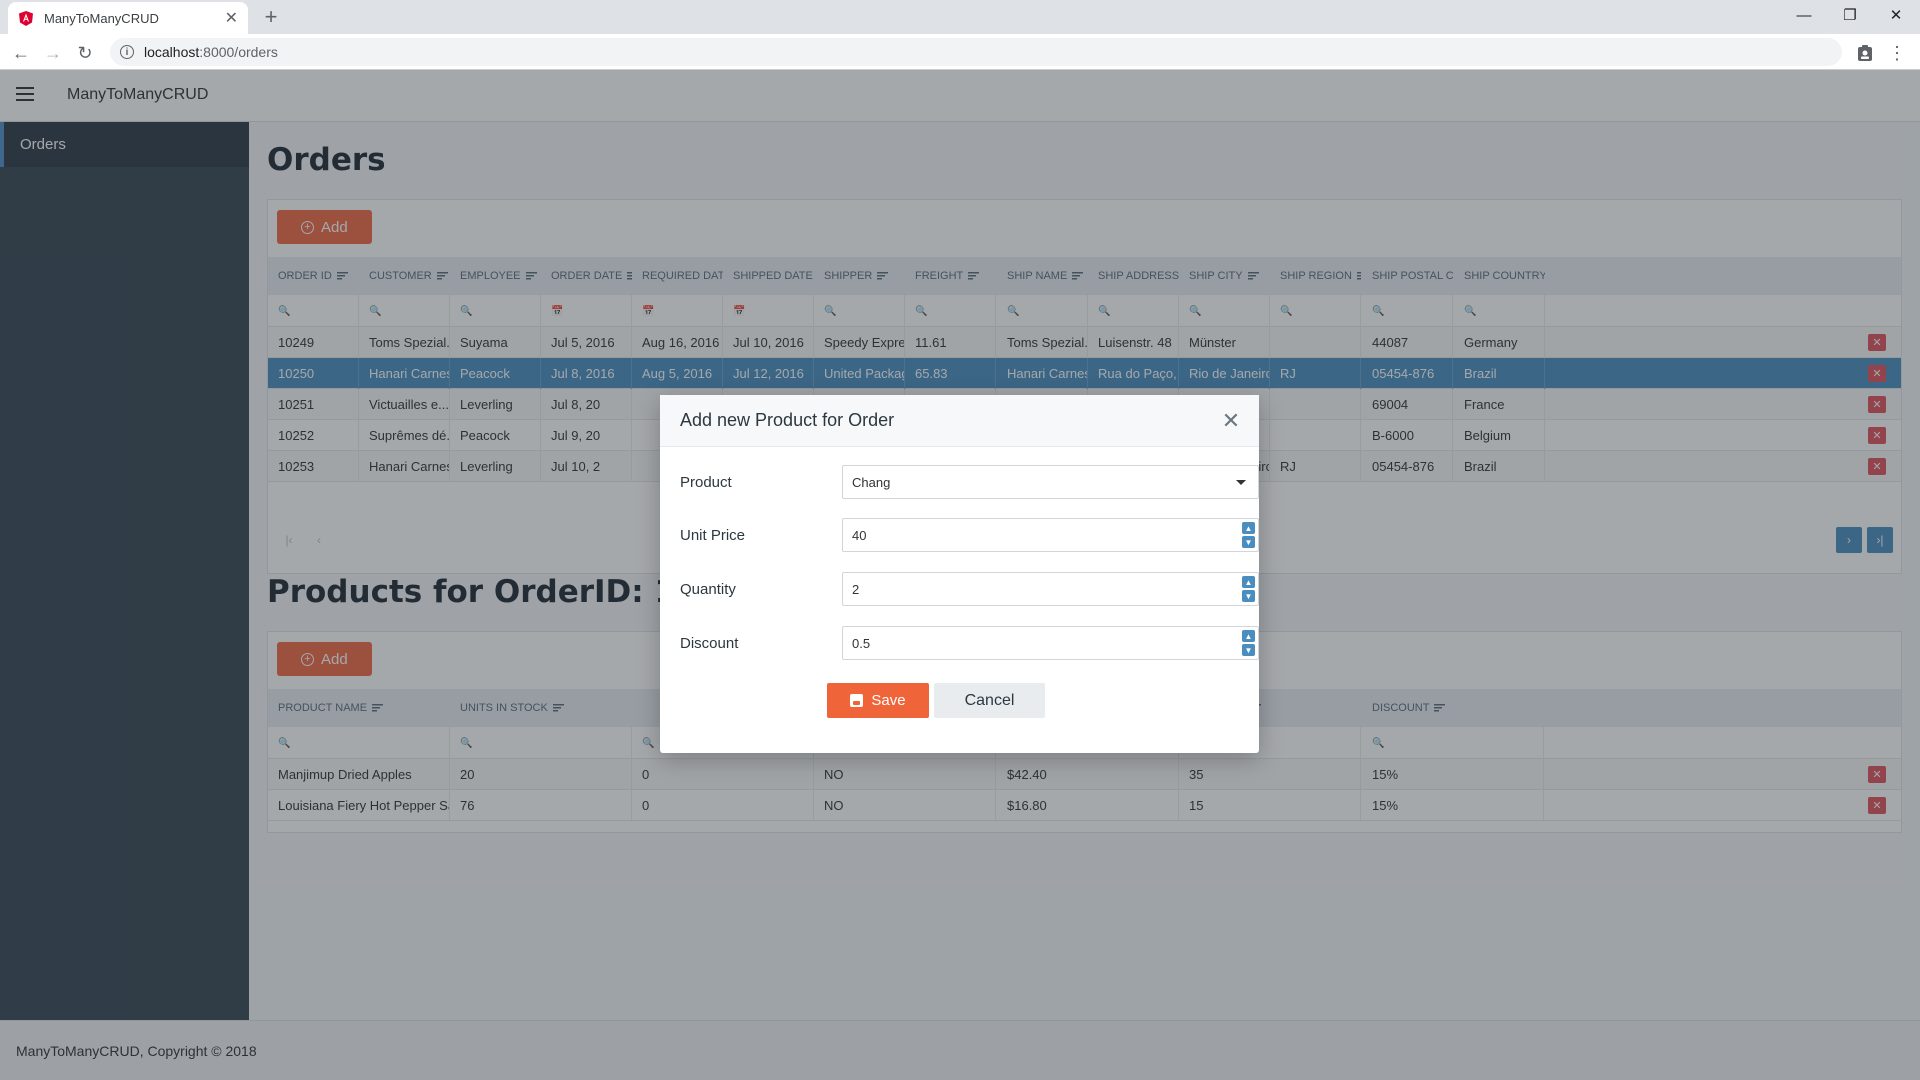  I want to click on browser-toolbar: ← → ↻ i localhost :8000/orders ⋮, so click(960, 52).